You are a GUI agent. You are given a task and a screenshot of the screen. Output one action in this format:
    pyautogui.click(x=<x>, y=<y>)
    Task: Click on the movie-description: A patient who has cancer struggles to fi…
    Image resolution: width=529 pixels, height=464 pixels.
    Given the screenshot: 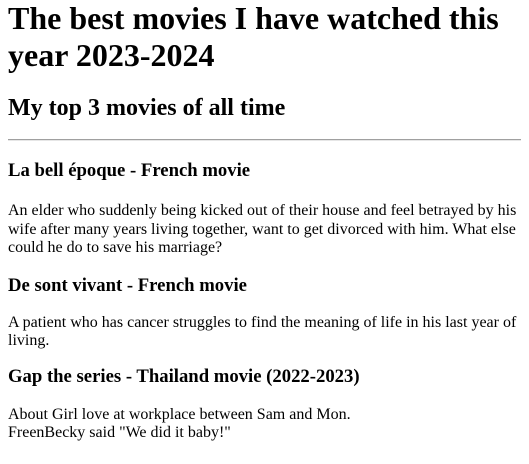 What is the action you would take?
    pyautogui.click(x=262, y=331)
    